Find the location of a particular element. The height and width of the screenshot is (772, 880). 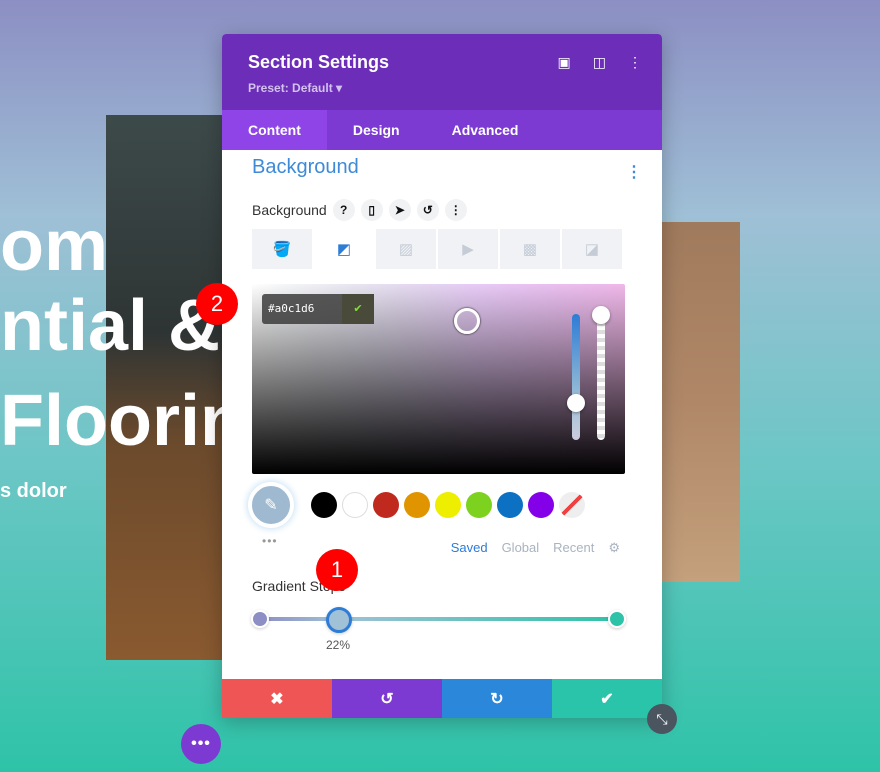

tabs: Content Design Advanced is located at coordinates (442, 130).